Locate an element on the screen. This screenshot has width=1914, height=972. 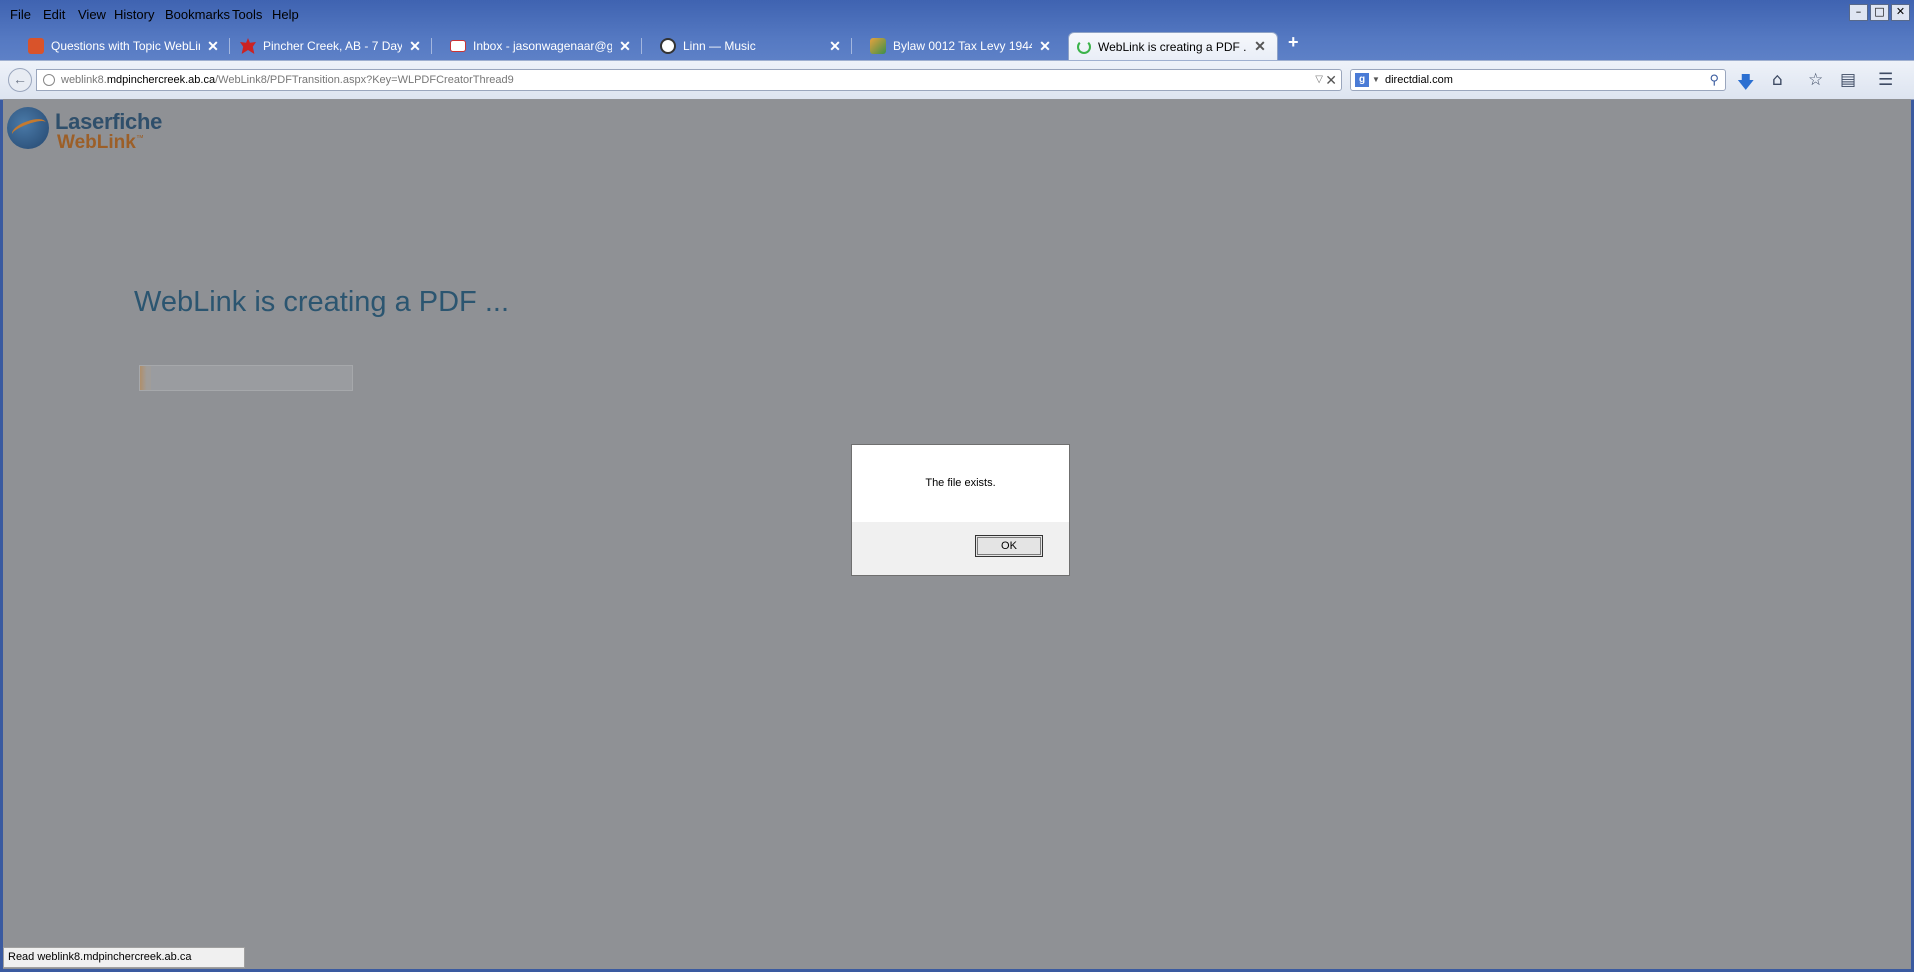
loading-spinner-icon is located at coordinates (1084, 46).